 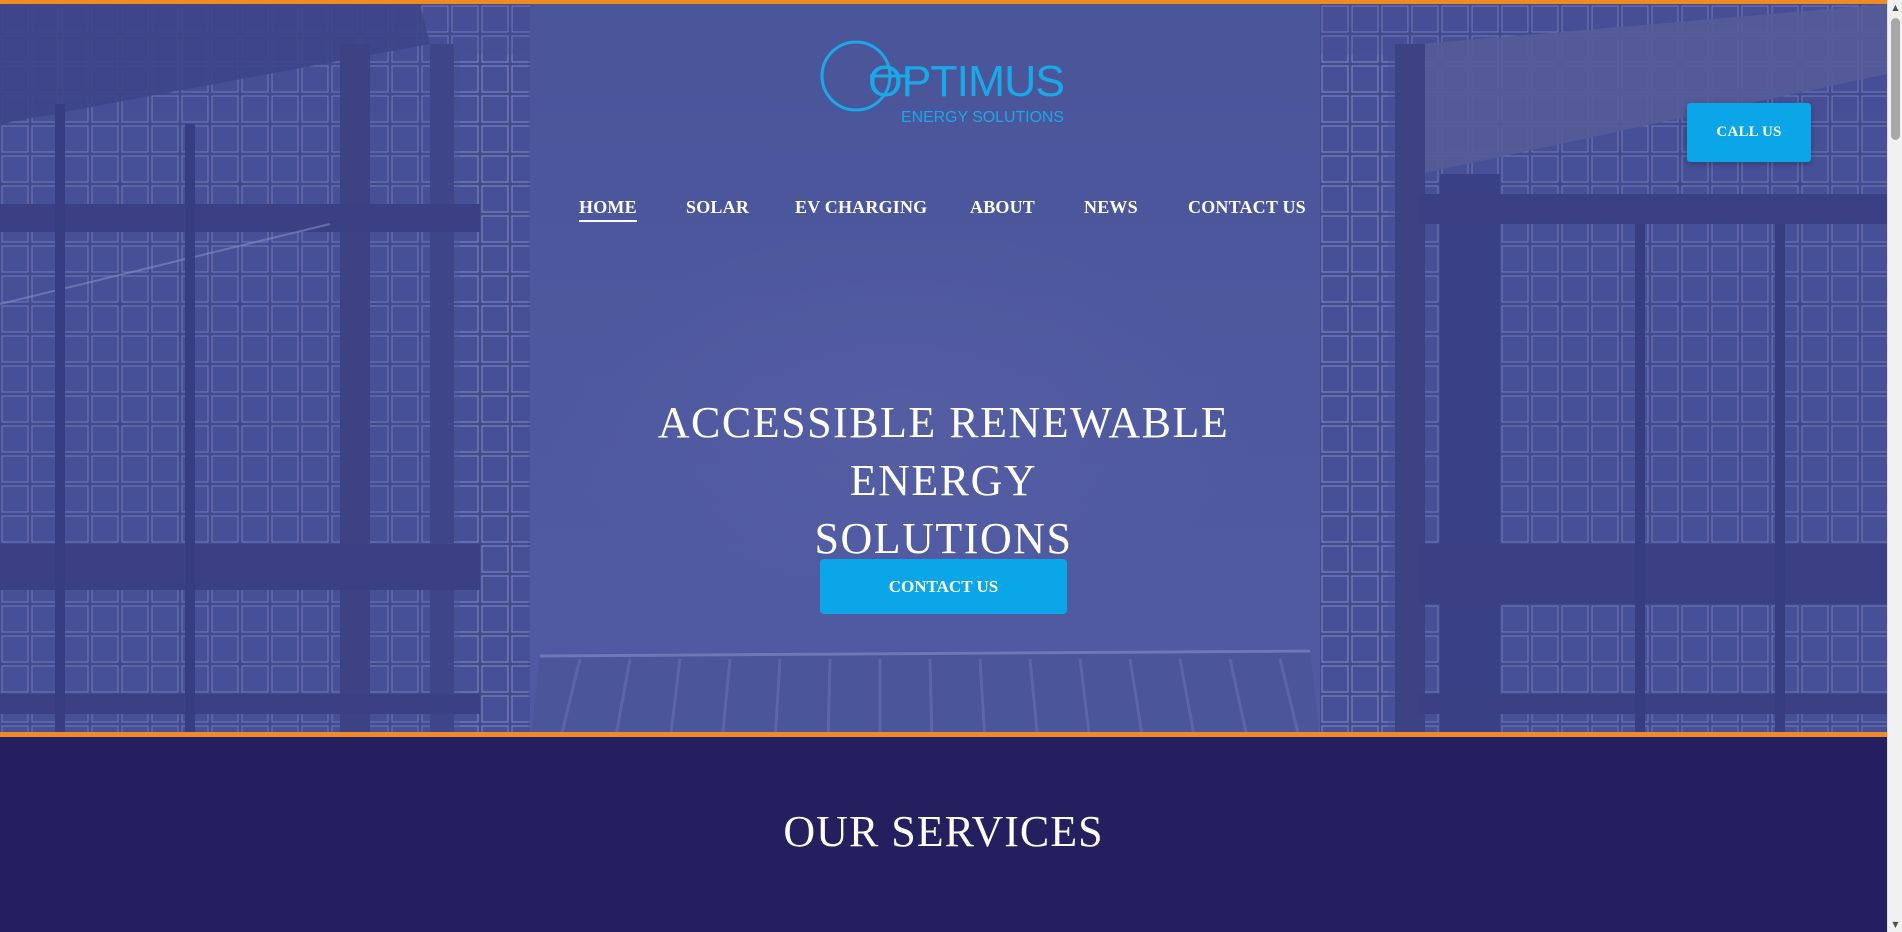 I want to click on hero-title: ACCESSIBLE RENEWABLE ENERGY SOLUTIONS, so click(x=943, y=481).